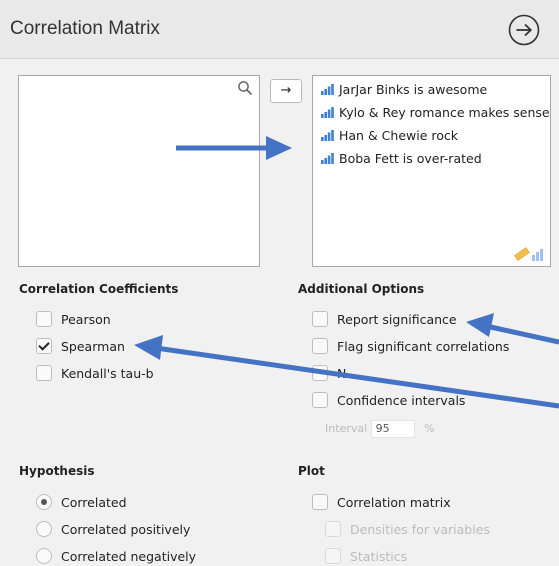 This screenshot has height=566, width=559. I want to click on list-item: JarJar Binks is awesome, so click(404, 91).